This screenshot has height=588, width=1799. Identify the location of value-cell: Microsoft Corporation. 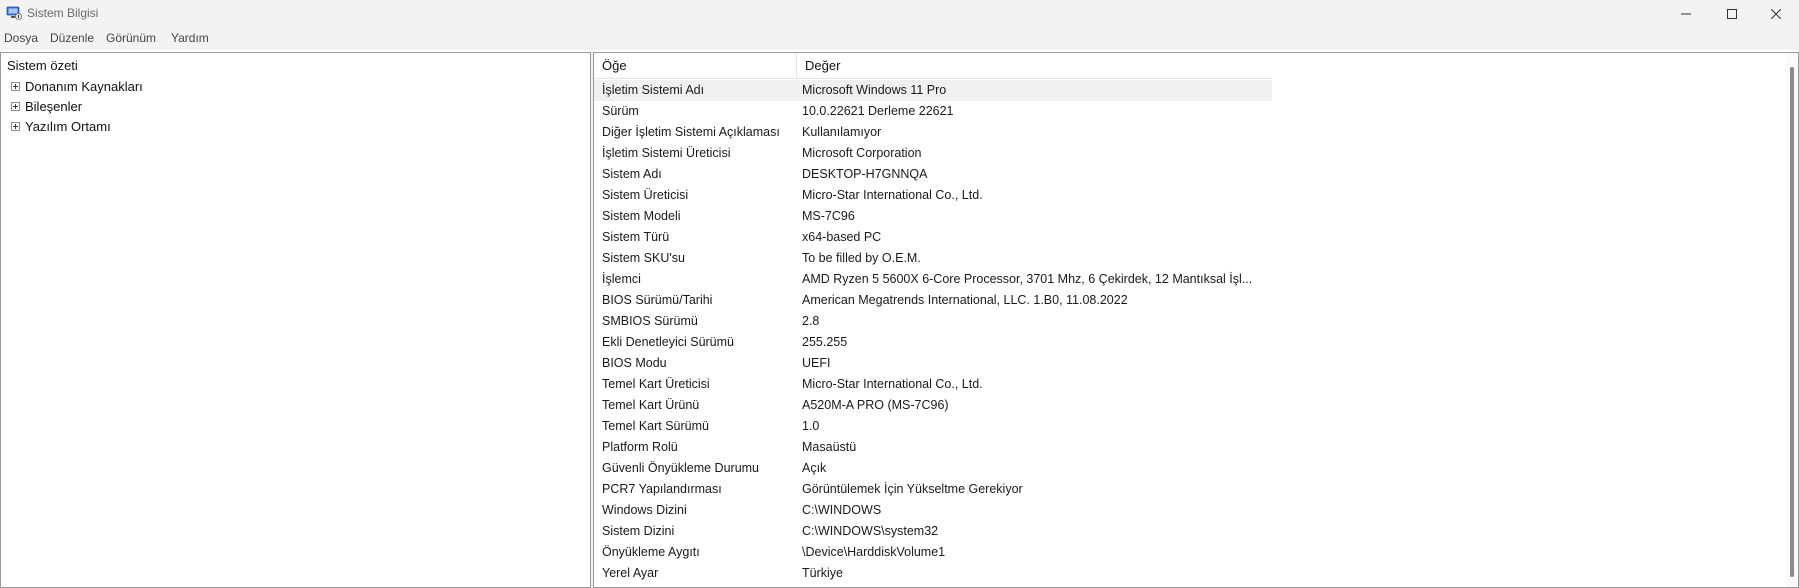
(862, 153).